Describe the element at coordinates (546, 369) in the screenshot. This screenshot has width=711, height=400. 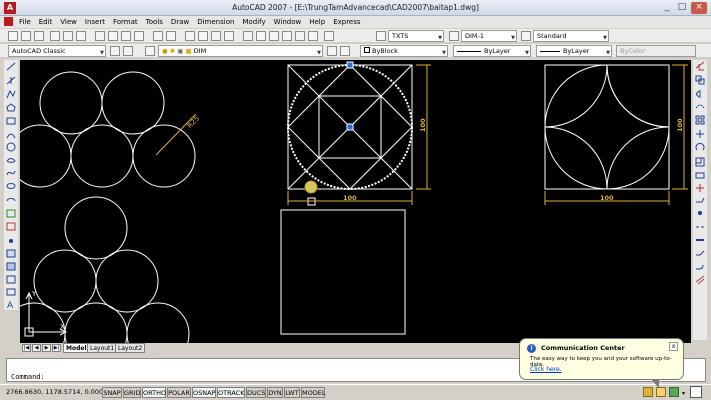
I see `balloon-link: Click here.` at that location.